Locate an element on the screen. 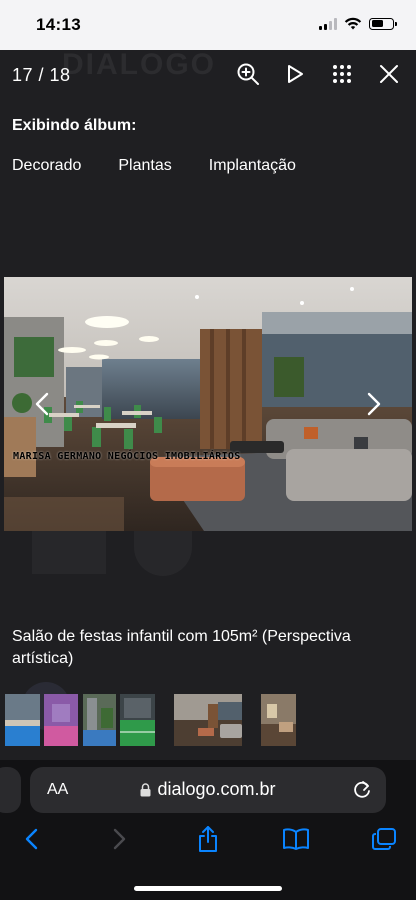 The image size is (416, 900). status-time: 14:13 is located at coordinates (58, 24).